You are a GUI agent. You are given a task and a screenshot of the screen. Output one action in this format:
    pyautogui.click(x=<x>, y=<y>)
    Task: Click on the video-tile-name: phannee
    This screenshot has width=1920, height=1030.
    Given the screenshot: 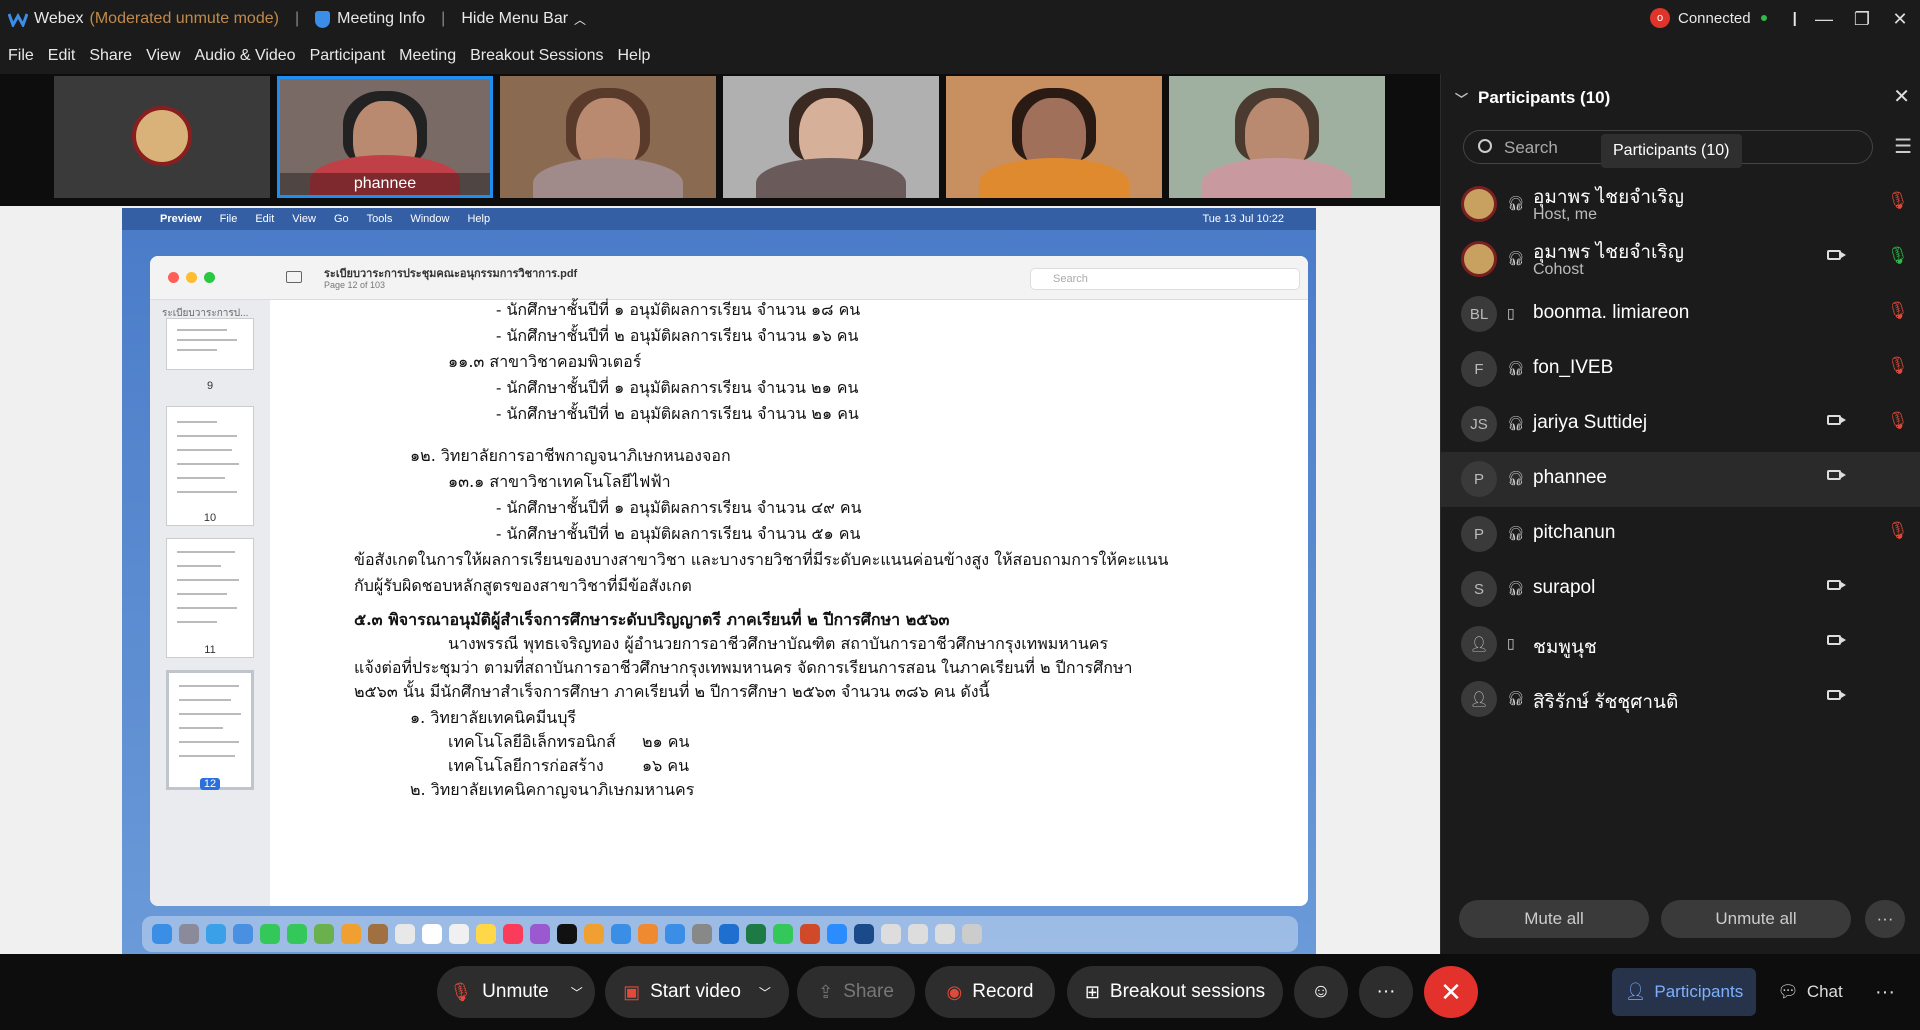 What is the action you would take?
    pyautogui.click(x=385, y=184)
    